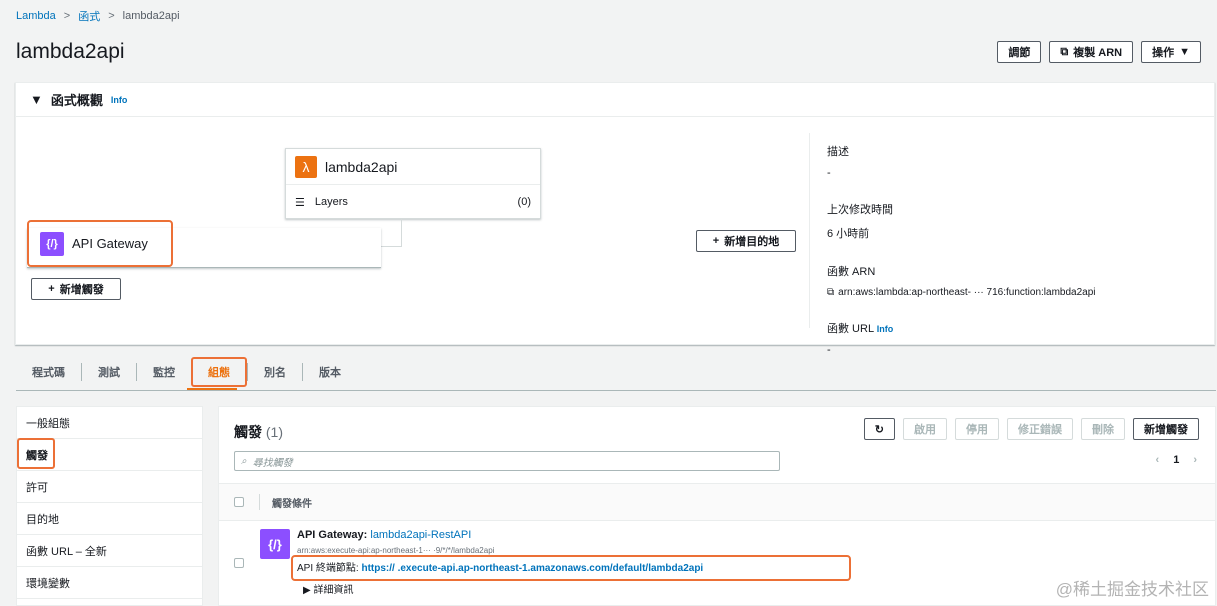  I want to click on refresh-button: ↻, so click(879, 429).